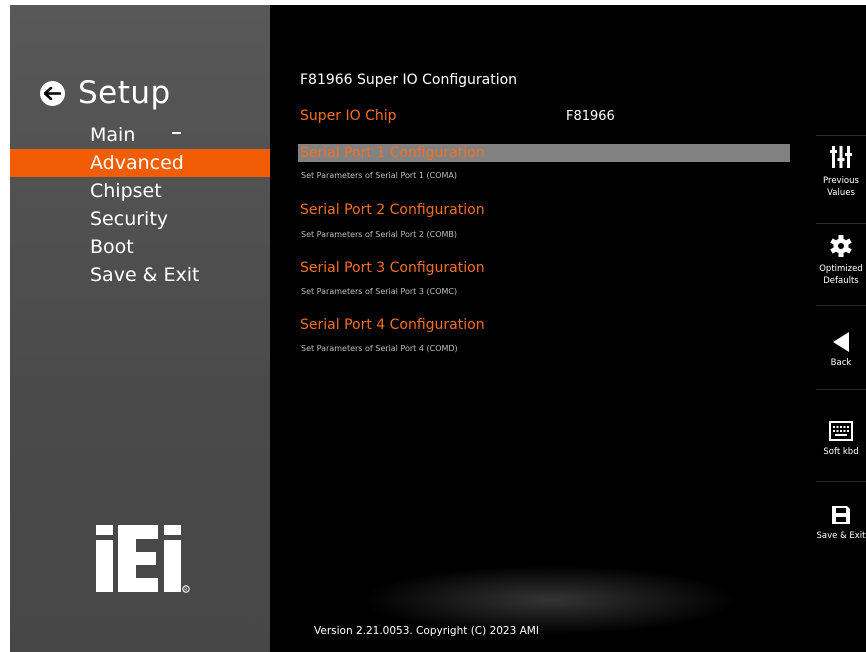 The height and width of the screenshot is (652, 866). Describe the element at coordinates (140, 247) in the screenshot. I see `menu-item-boot: Boot` at that location.